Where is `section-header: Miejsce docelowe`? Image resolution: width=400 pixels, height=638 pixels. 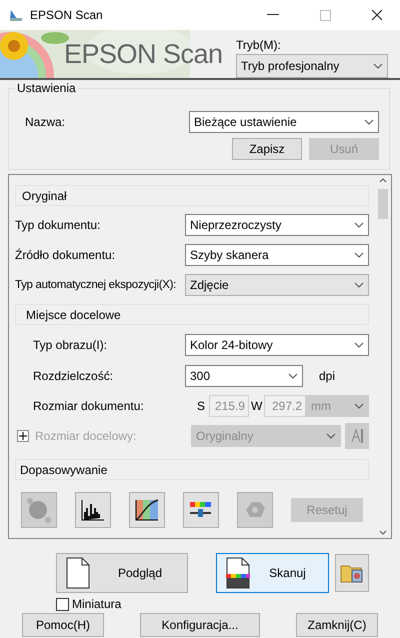
section-header: Miejsce docelowe is located at coordinates (192, 314).